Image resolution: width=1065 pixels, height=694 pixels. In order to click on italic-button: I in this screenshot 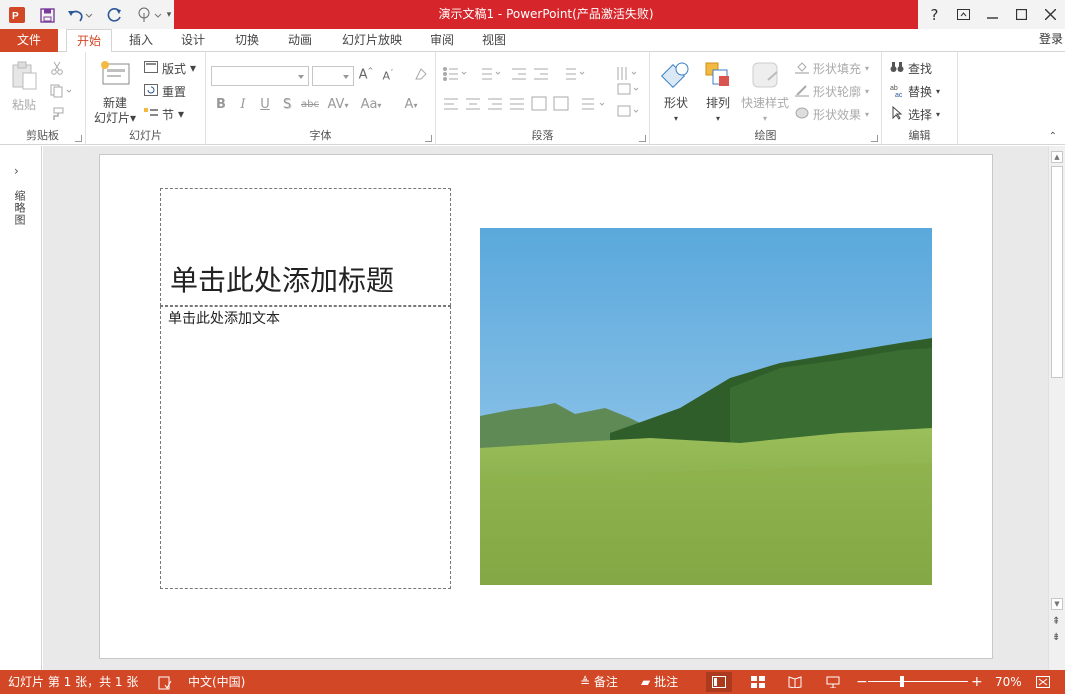, I will do `click(243, 104)`.